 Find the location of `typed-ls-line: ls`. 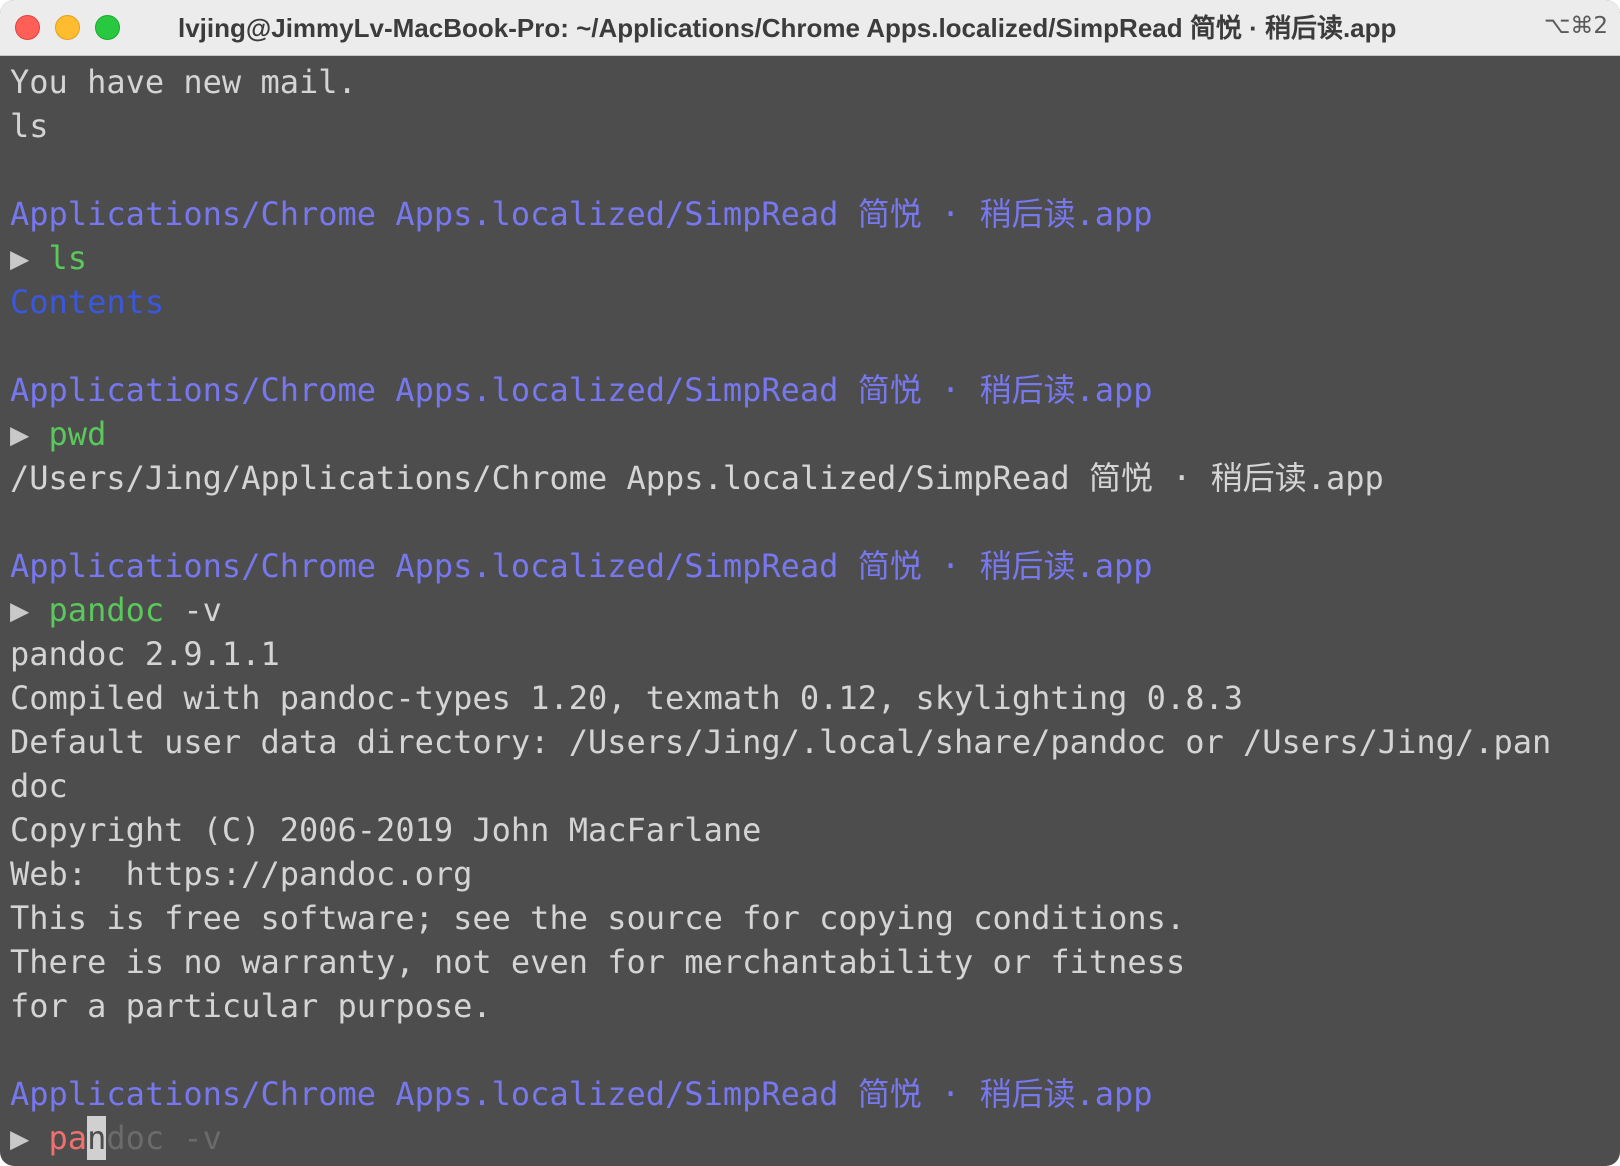

typed-ls-line: ls is located at coordinates (29, 126).